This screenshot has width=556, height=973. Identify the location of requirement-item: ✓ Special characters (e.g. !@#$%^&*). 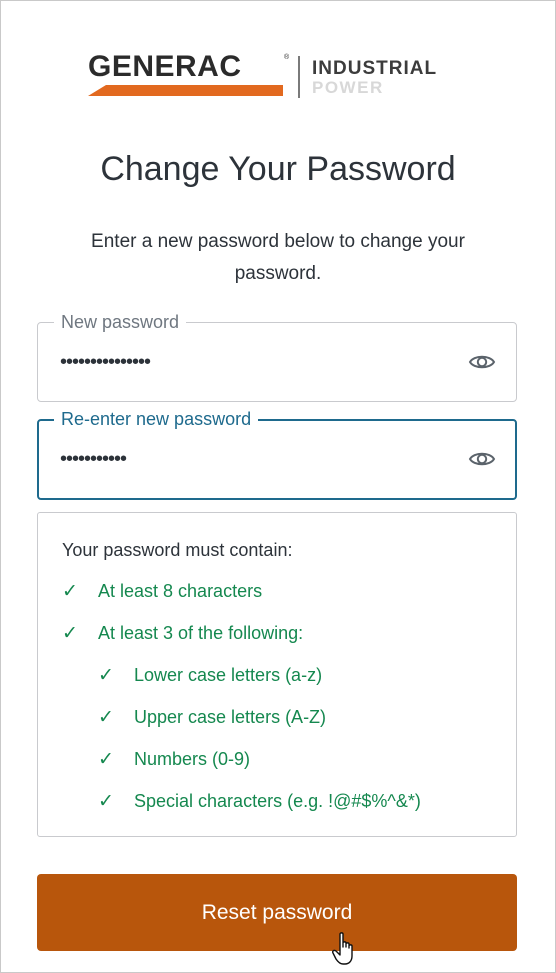
(259, 801).